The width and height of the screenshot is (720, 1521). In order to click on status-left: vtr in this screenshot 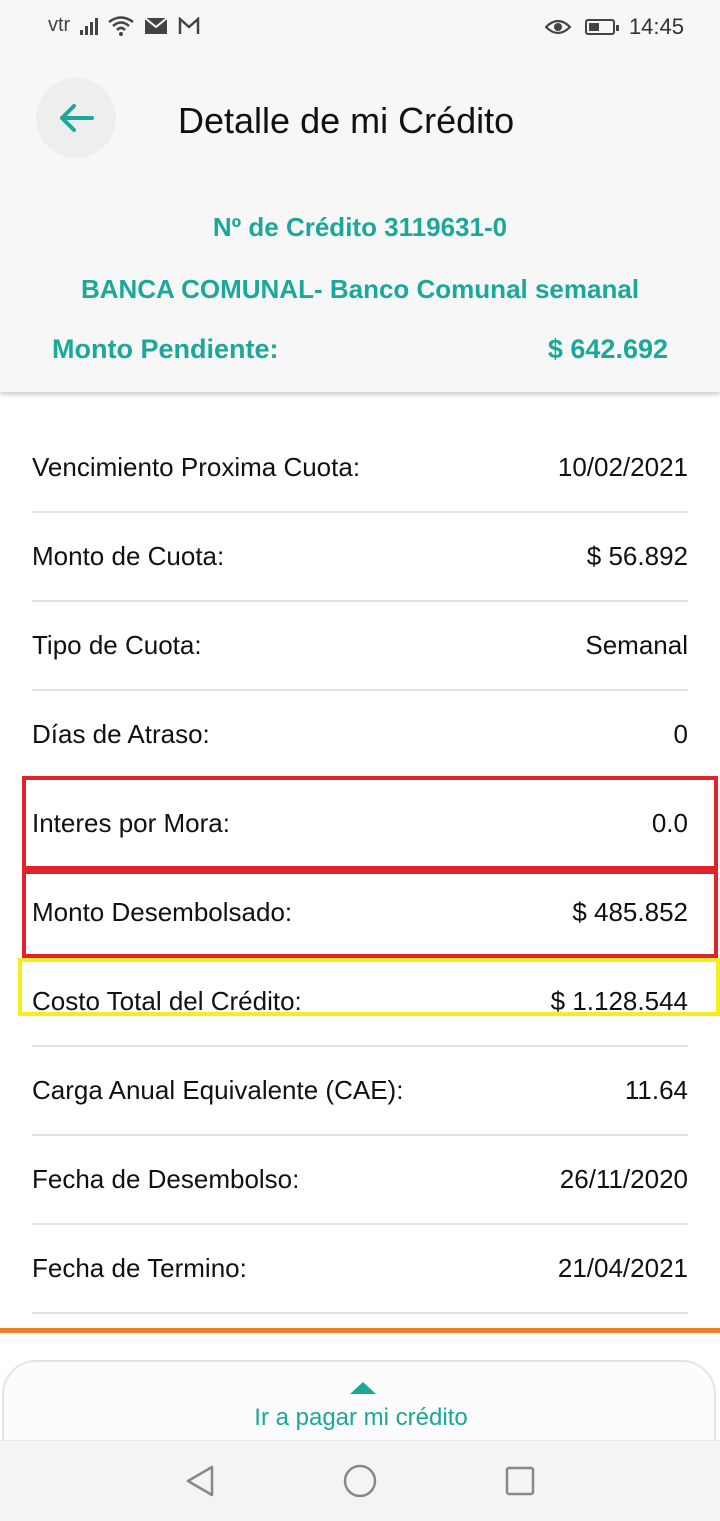, I will do `click(124, 25)`.